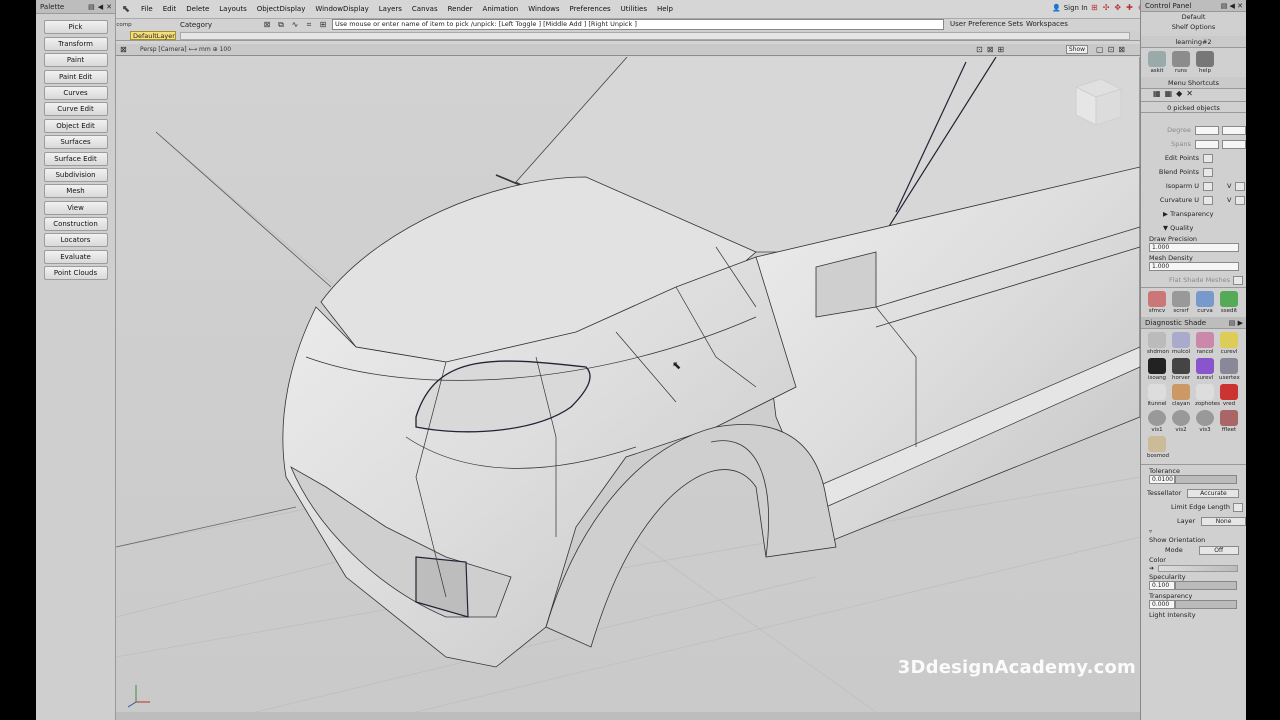  Describe the element at coordinates (1213, 493) in the screenshot. I see `tessellator-dropdown: Accurate` at that location.